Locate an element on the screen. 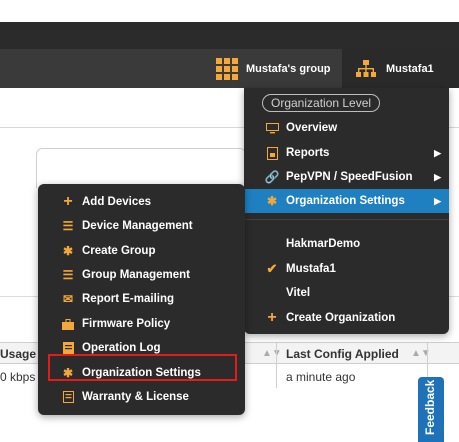  group-selector-button: Mustafa's group is located at coordinates (278, 68).